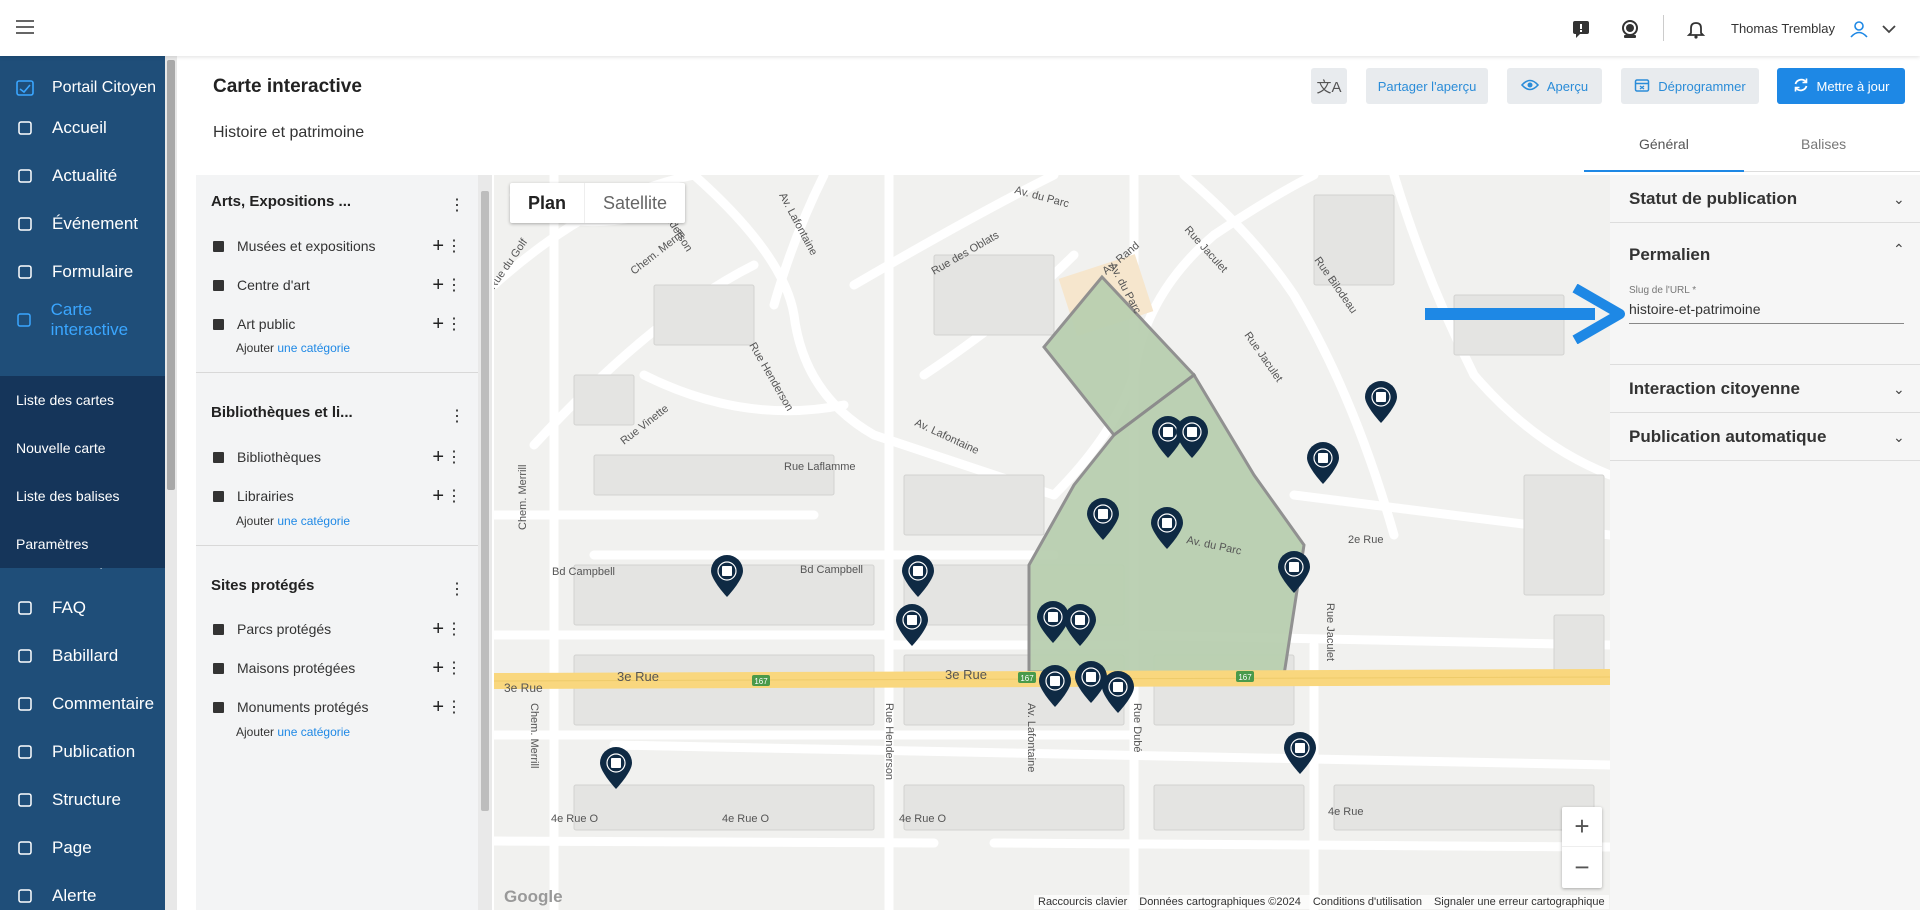  I want to click on map-type-satellite: Satellite, so click(634, 203).